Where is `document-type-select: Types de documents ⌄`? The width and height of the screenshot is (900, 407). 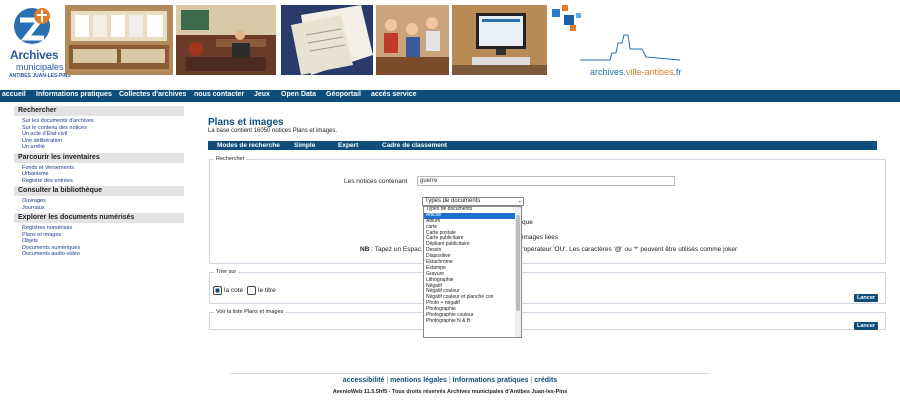
document-type-select: Types de documents ⌄ is located at coordinates (473, 201).